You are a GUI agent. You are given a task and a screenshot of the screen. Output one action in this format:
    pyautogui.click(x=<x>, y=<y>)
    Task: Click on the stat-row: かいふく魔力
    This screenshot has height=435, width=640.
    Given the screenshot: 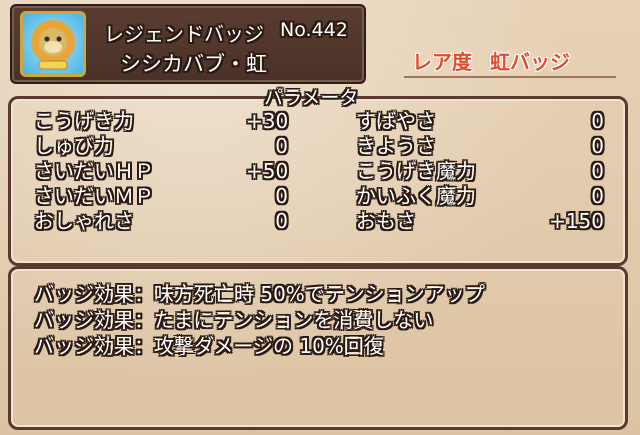 What is the action you would take?
    pyautogui.click(x=416, y=196)
    